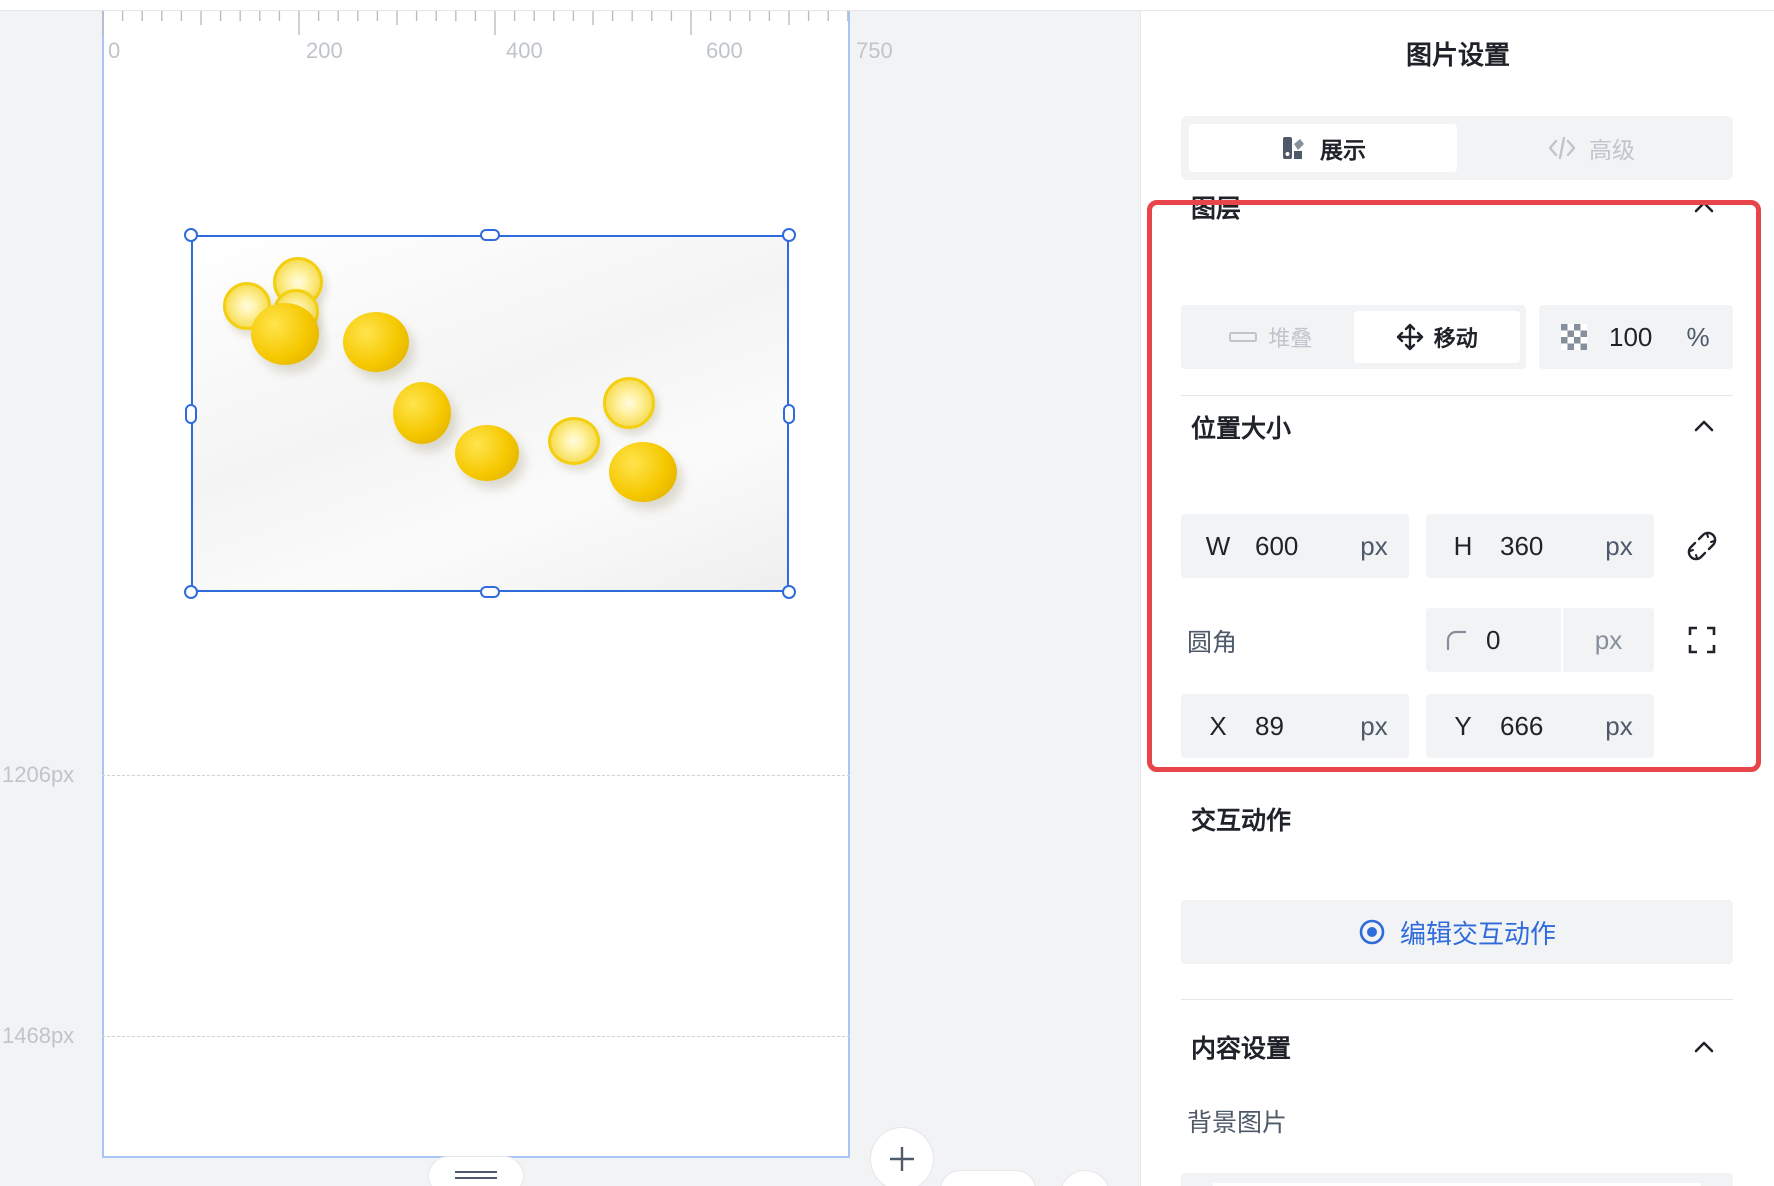 The width and height of the screenshot is (1774, 1186). I want to click on opacity-field: 100 %, so click(1636, 337).